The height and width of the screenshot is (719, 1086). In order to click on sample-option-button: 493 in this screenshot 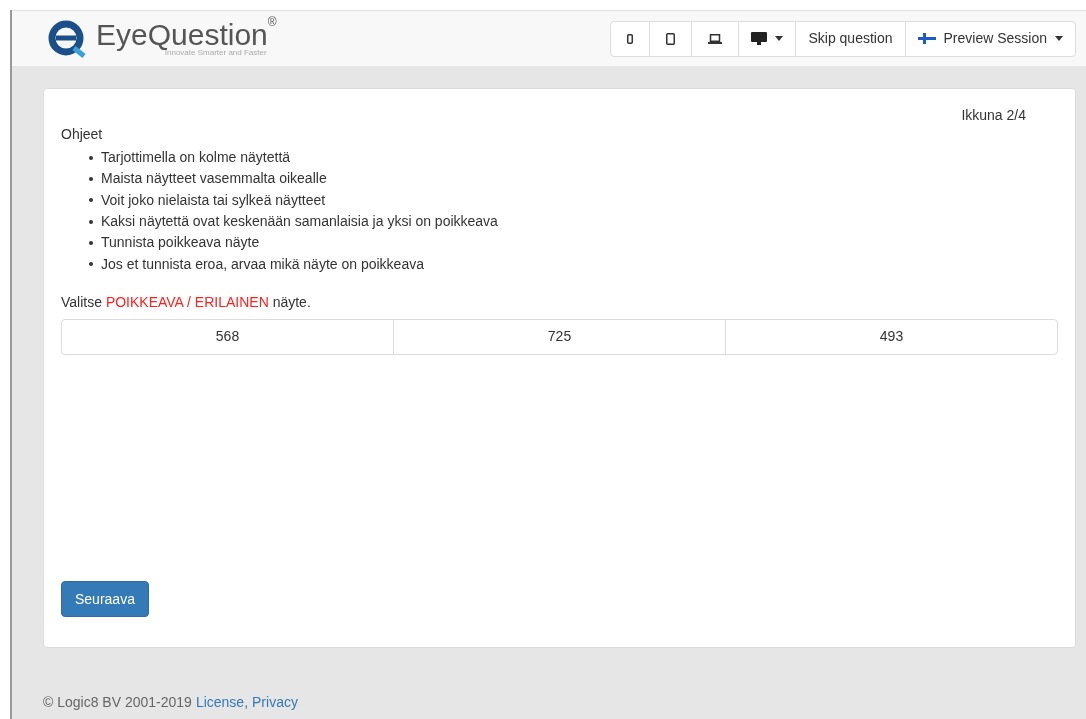, I will do `click(891, 336)`.